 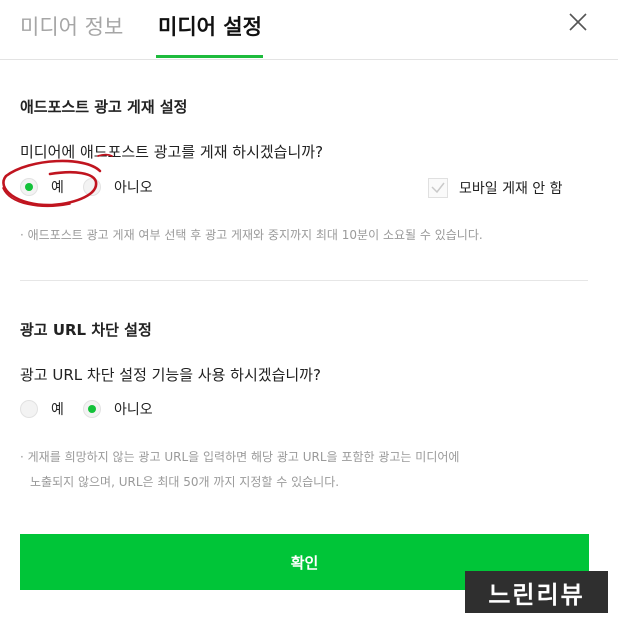 What do you see at coordinates (42, 409) in the screenshot?
I see `url-radio-yes: 예` at bounding box center [42, 409].